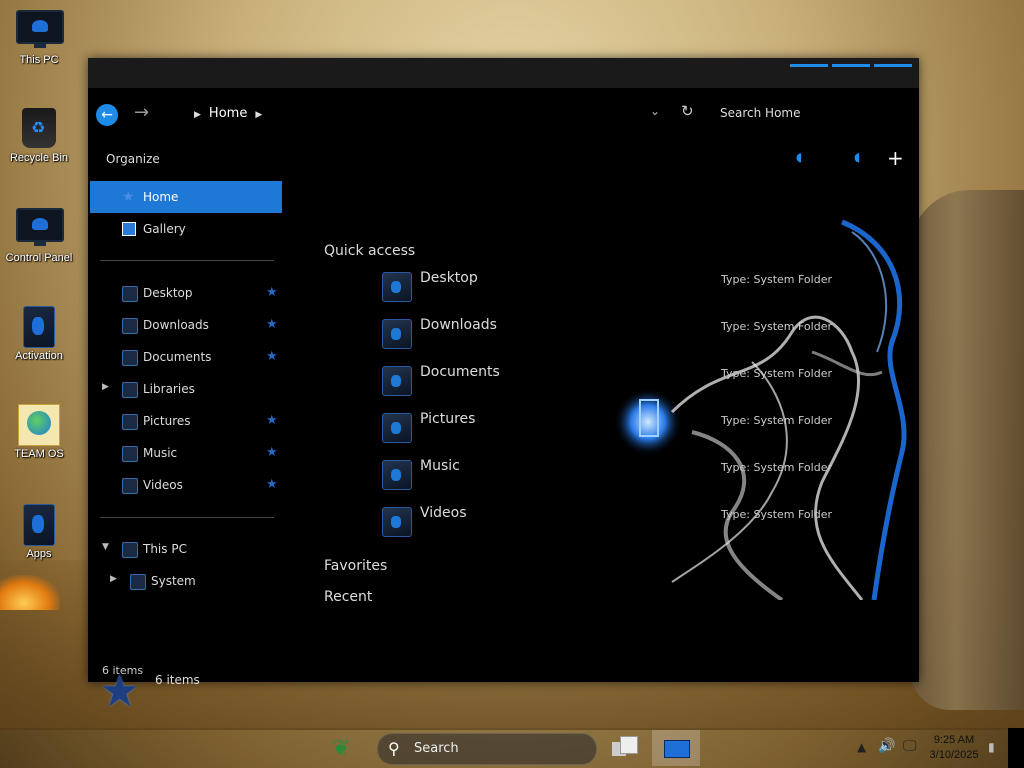 The width and height of the screenshot is (1024, 768). What do you see at coordinates (107, 115) in the screenshot?
I see `back-arrow-icon: ←` at bounding box center [107, 115].